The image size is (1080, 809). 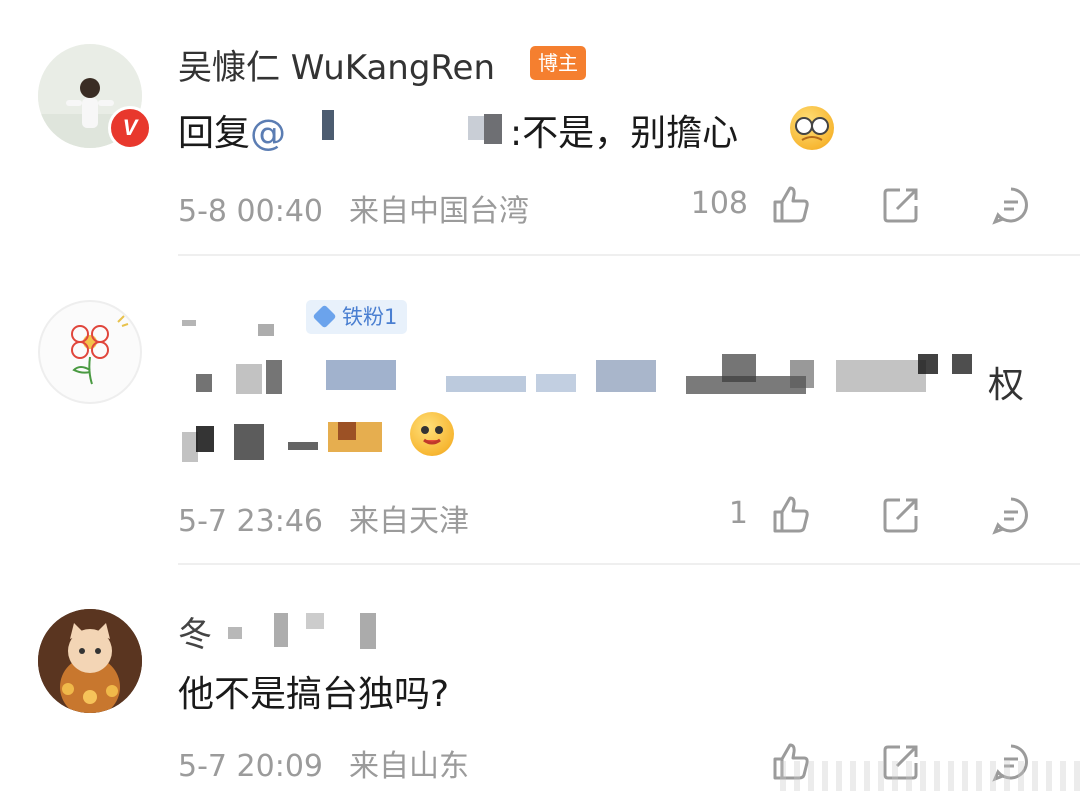 I want to click on comment-location: 来自中国台湾, so click(x=439, y=211).